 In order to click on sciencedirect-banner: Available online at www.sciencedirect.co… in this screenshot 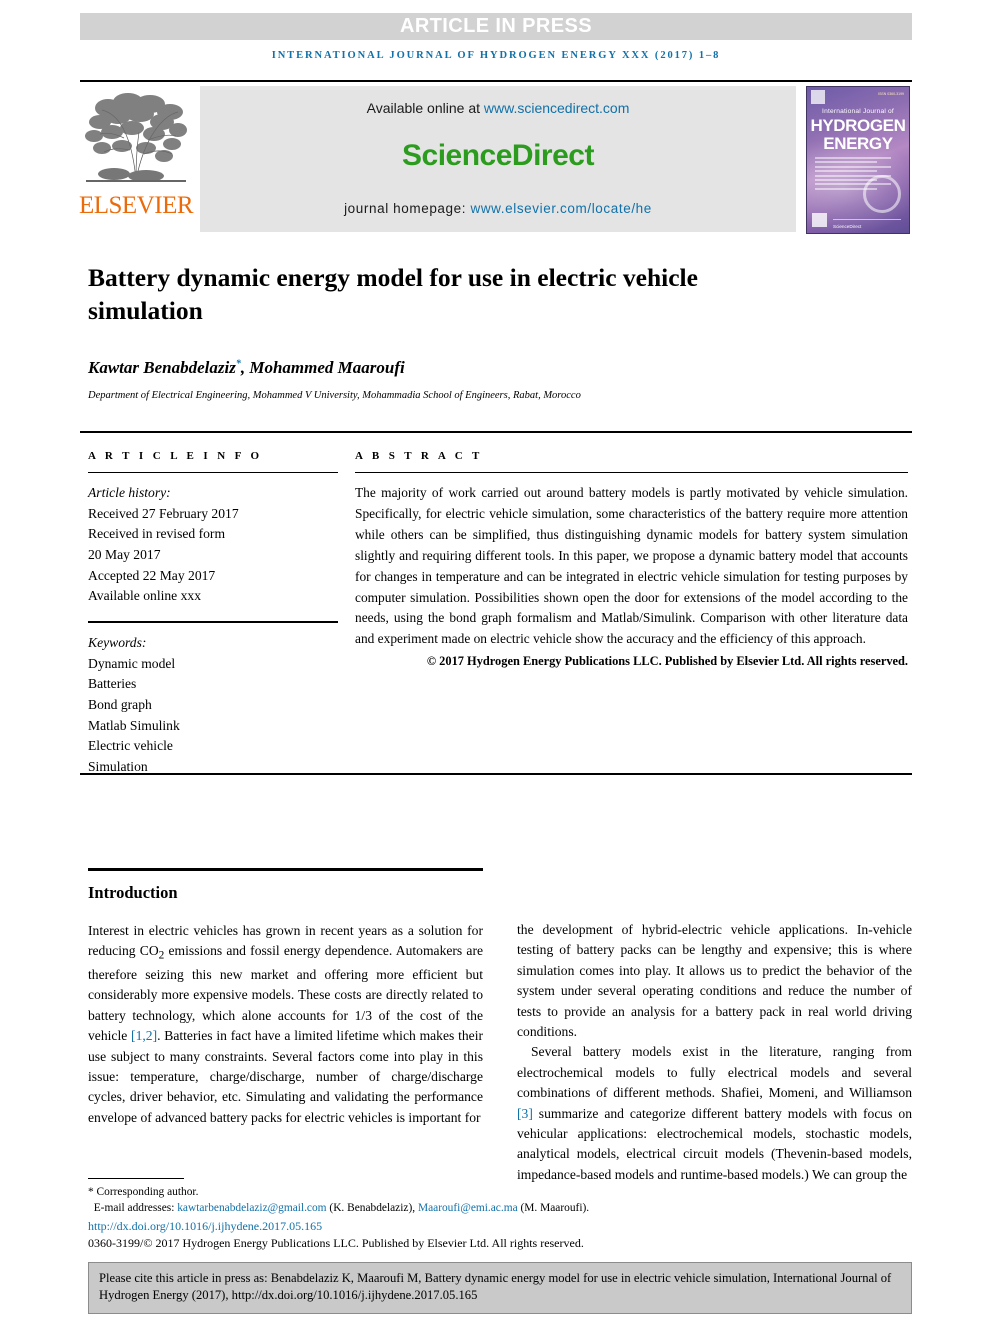, I will do `click(498, 159)`.